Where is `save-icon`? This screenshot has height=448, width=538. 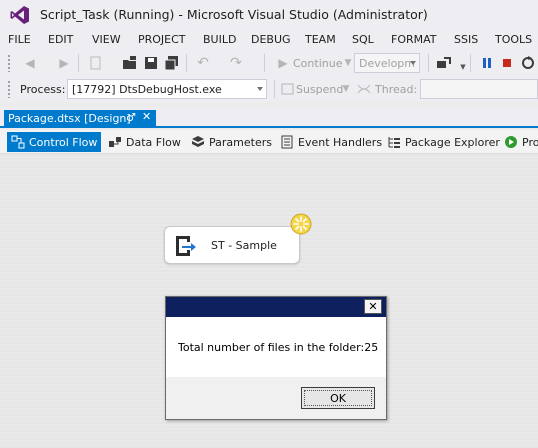
save-icon is located at coordinates (151, 63).